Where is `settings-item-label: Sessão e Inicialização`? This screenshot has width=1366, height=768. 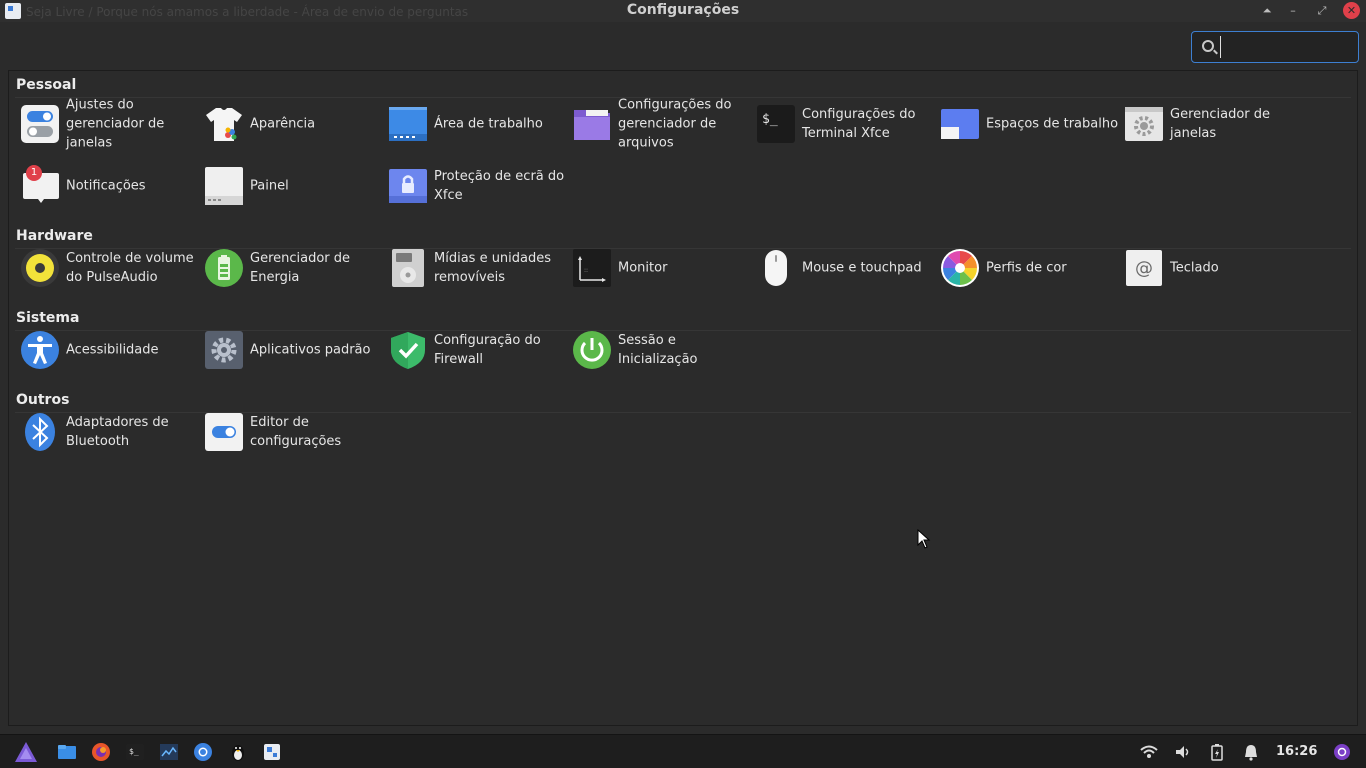 settings-item-label: Sessão e Inicialização is located at coordinates (658, 350).